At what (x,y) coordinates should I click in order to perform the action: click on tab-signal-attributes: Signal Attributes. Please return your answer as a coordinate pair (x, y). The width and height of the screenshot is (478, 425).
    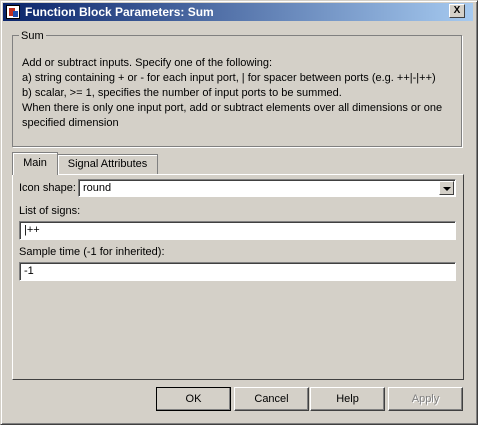
    Looking at the image, I should click on (107, 164).